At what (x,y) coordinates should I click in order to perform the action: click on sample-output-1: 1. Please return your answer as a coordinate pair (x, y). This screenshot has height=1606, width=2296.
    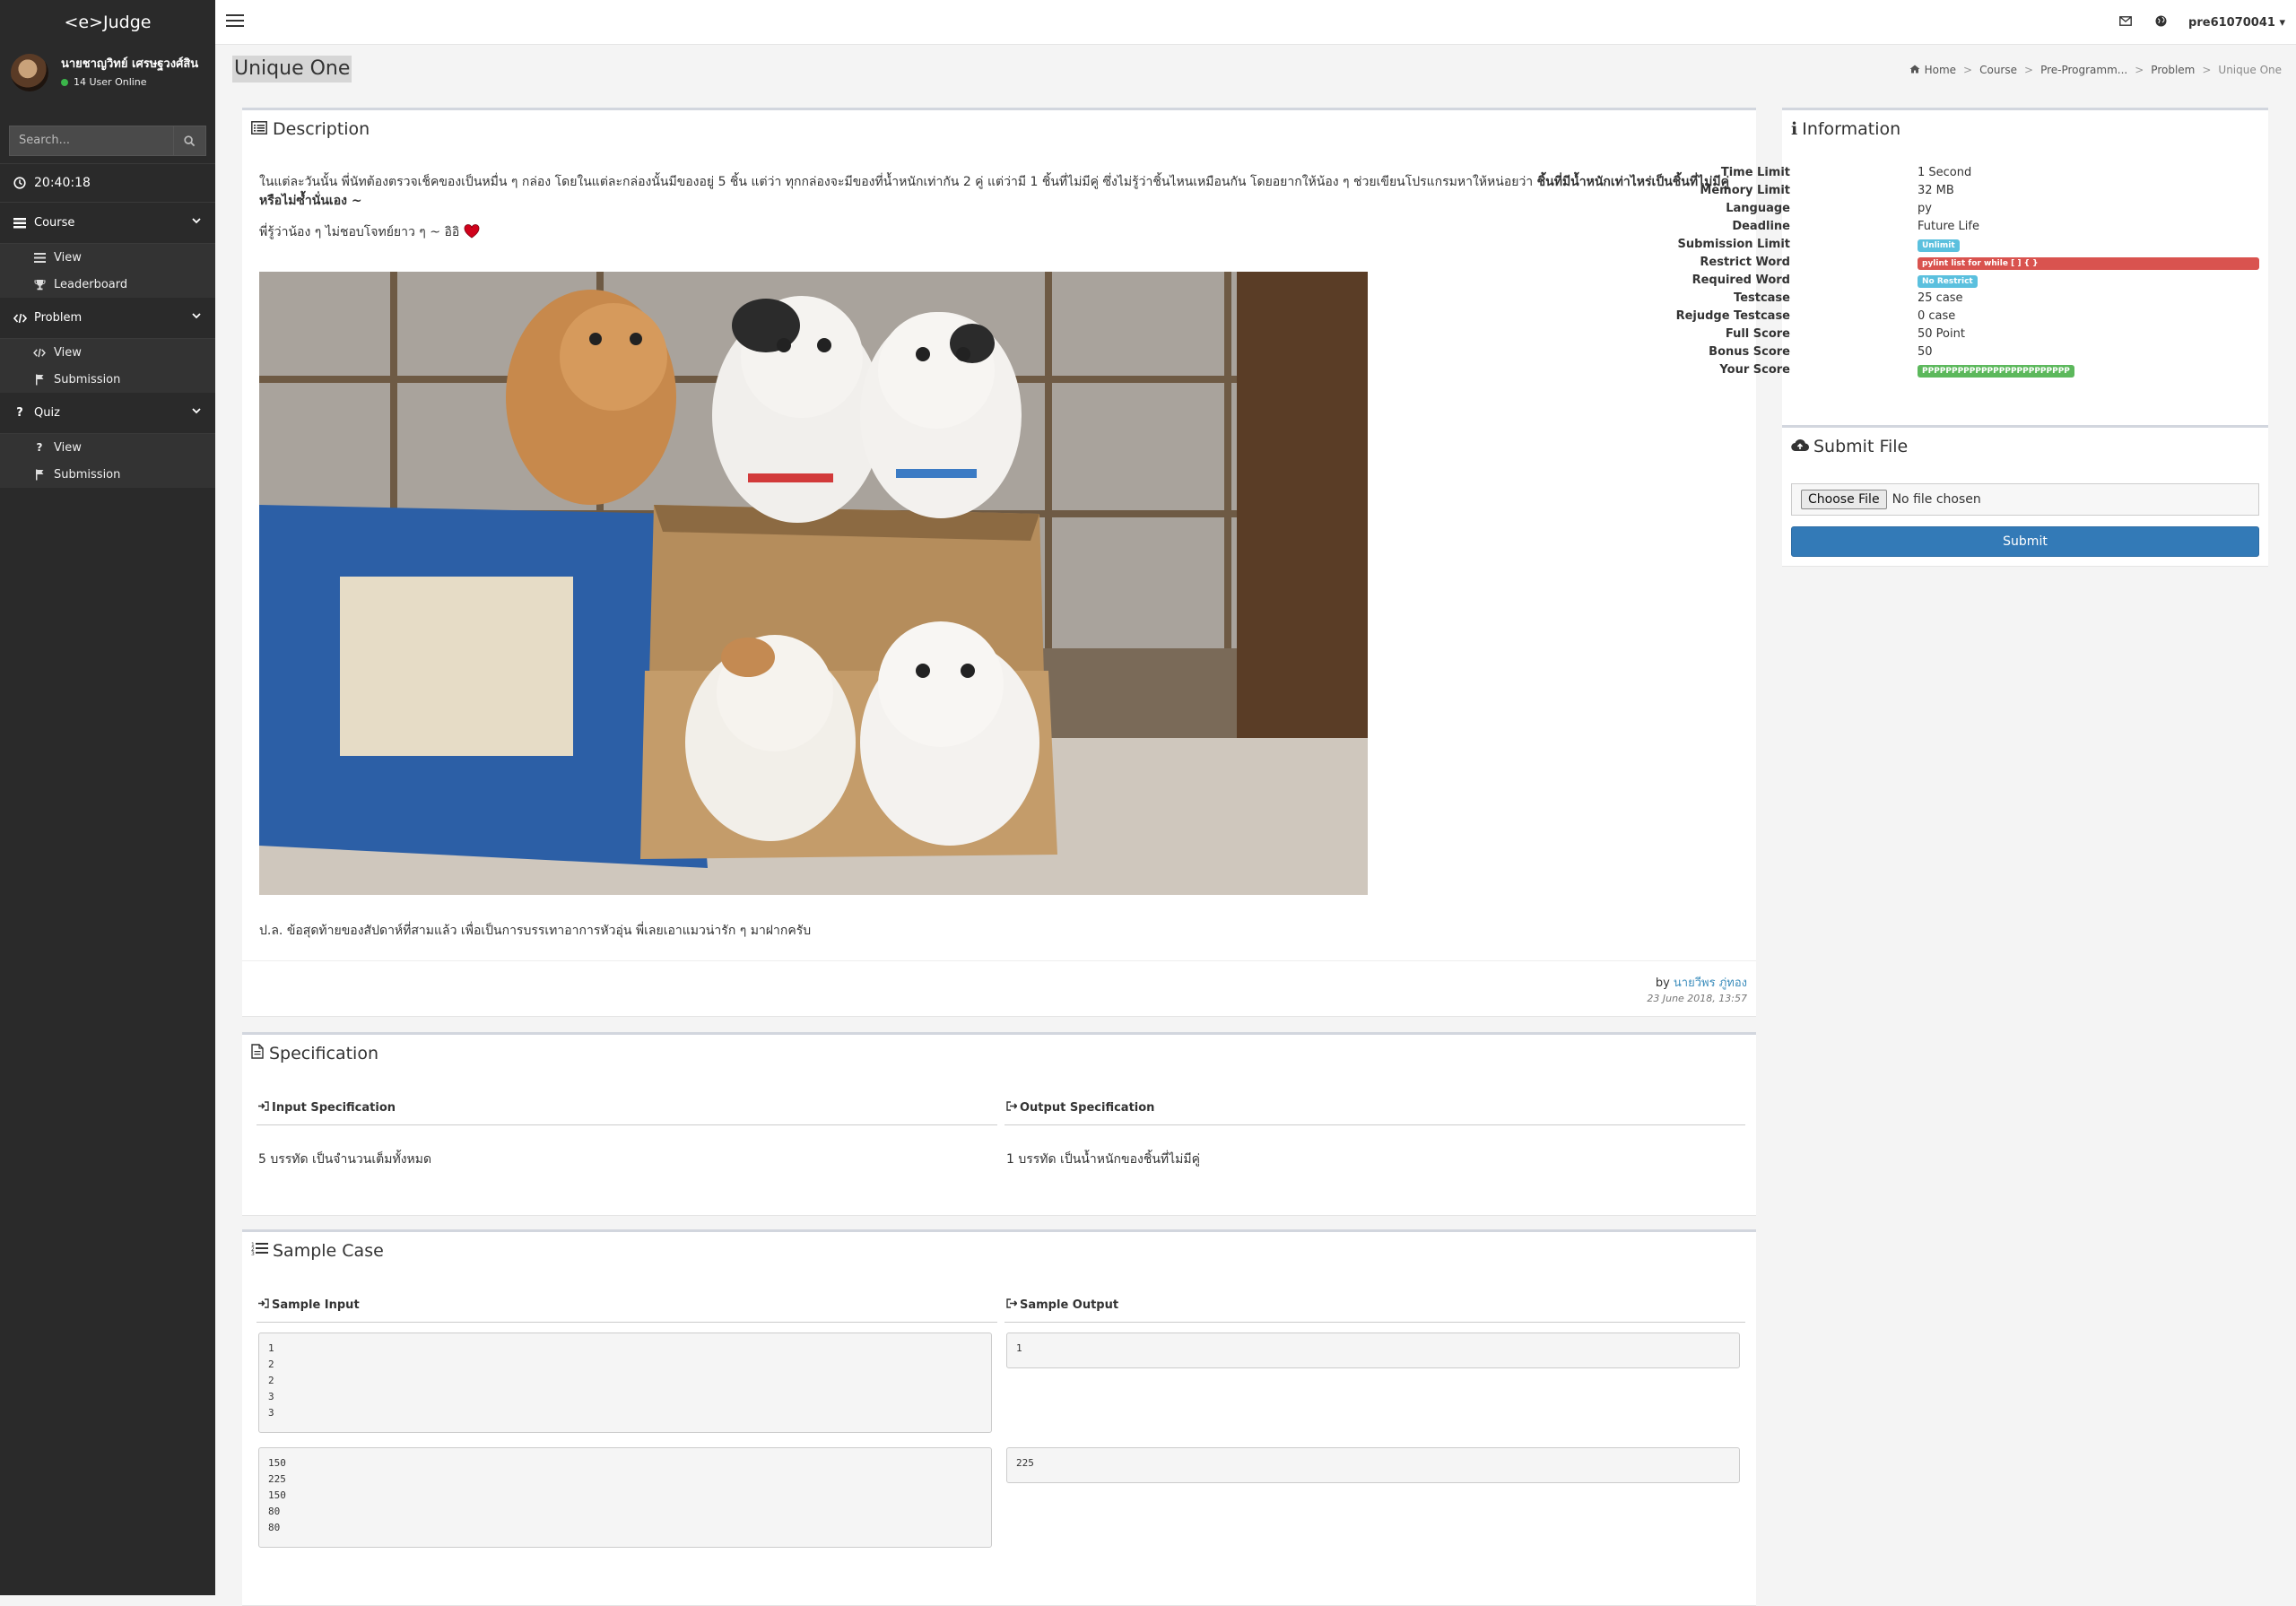
    Looking at the image, I should click on (1373, 1350).